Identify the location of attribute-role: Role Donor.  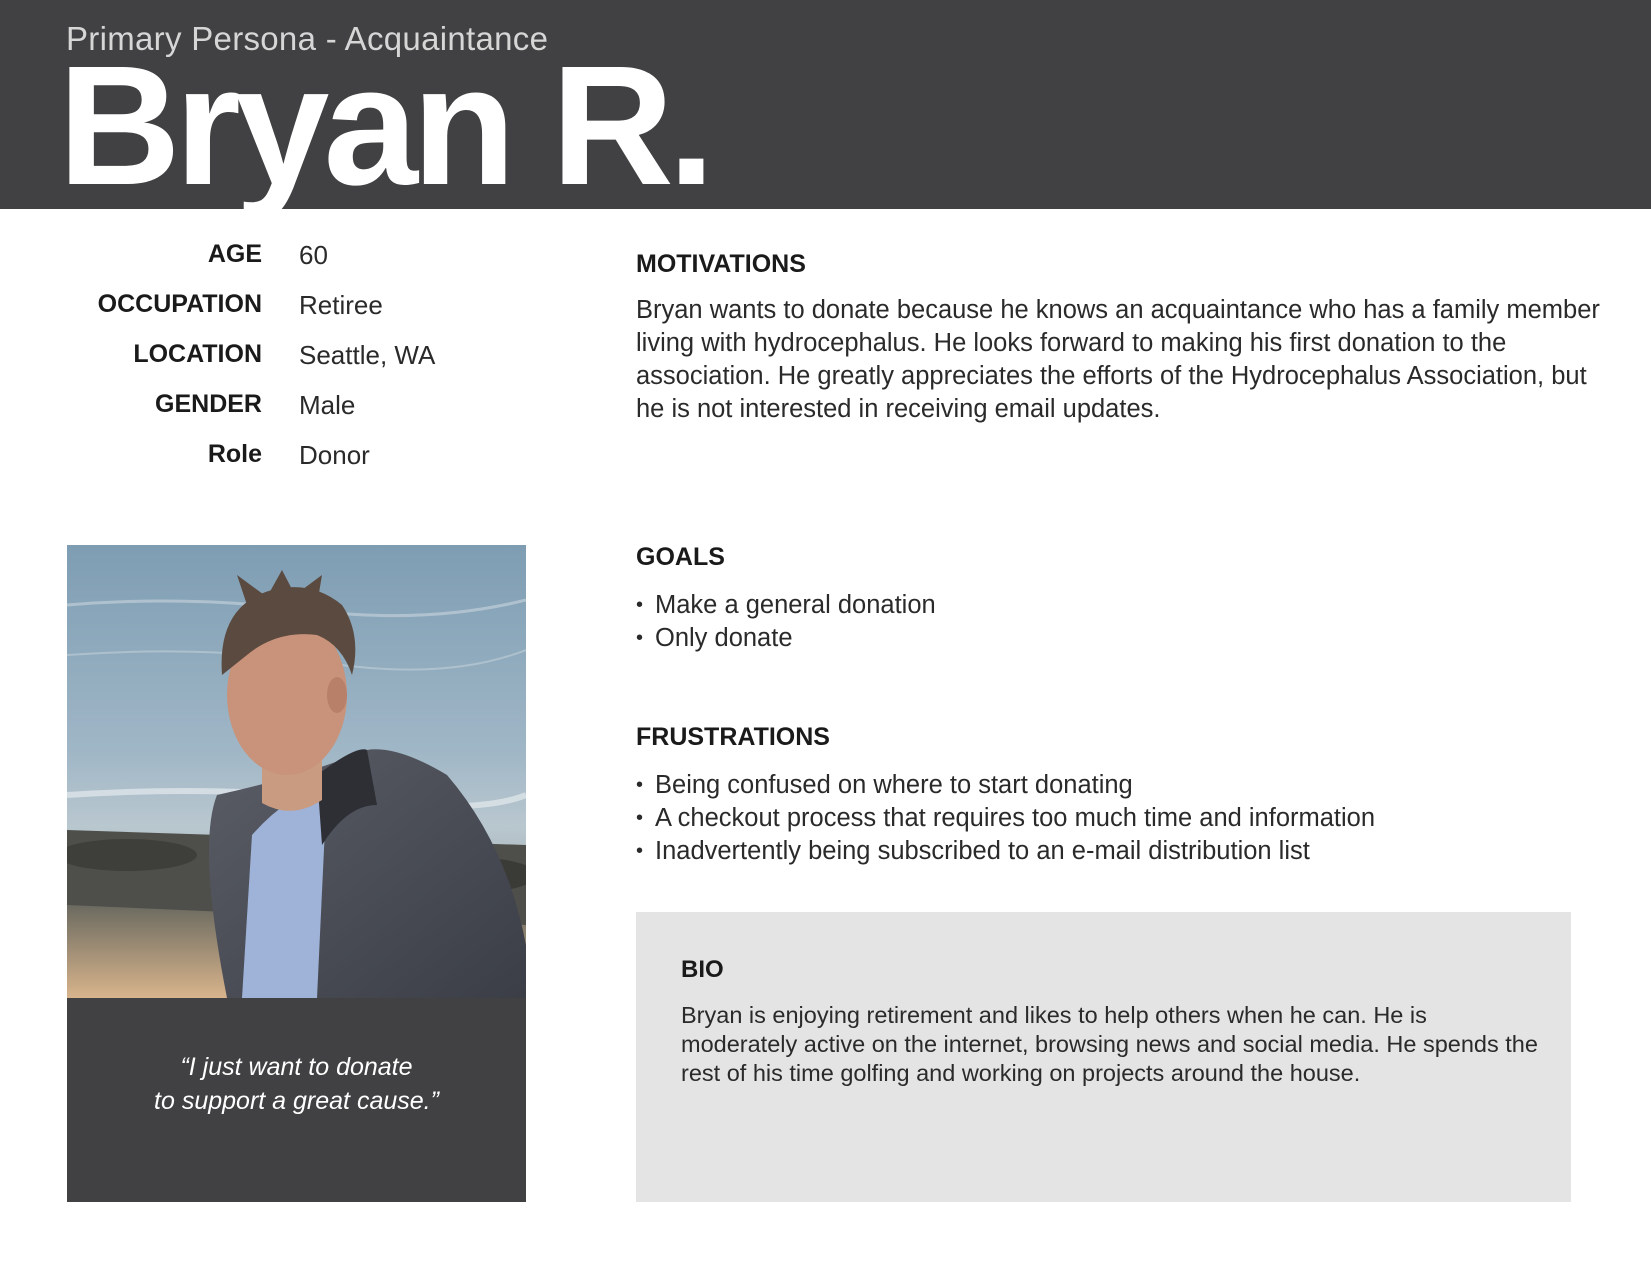
(280, 460).